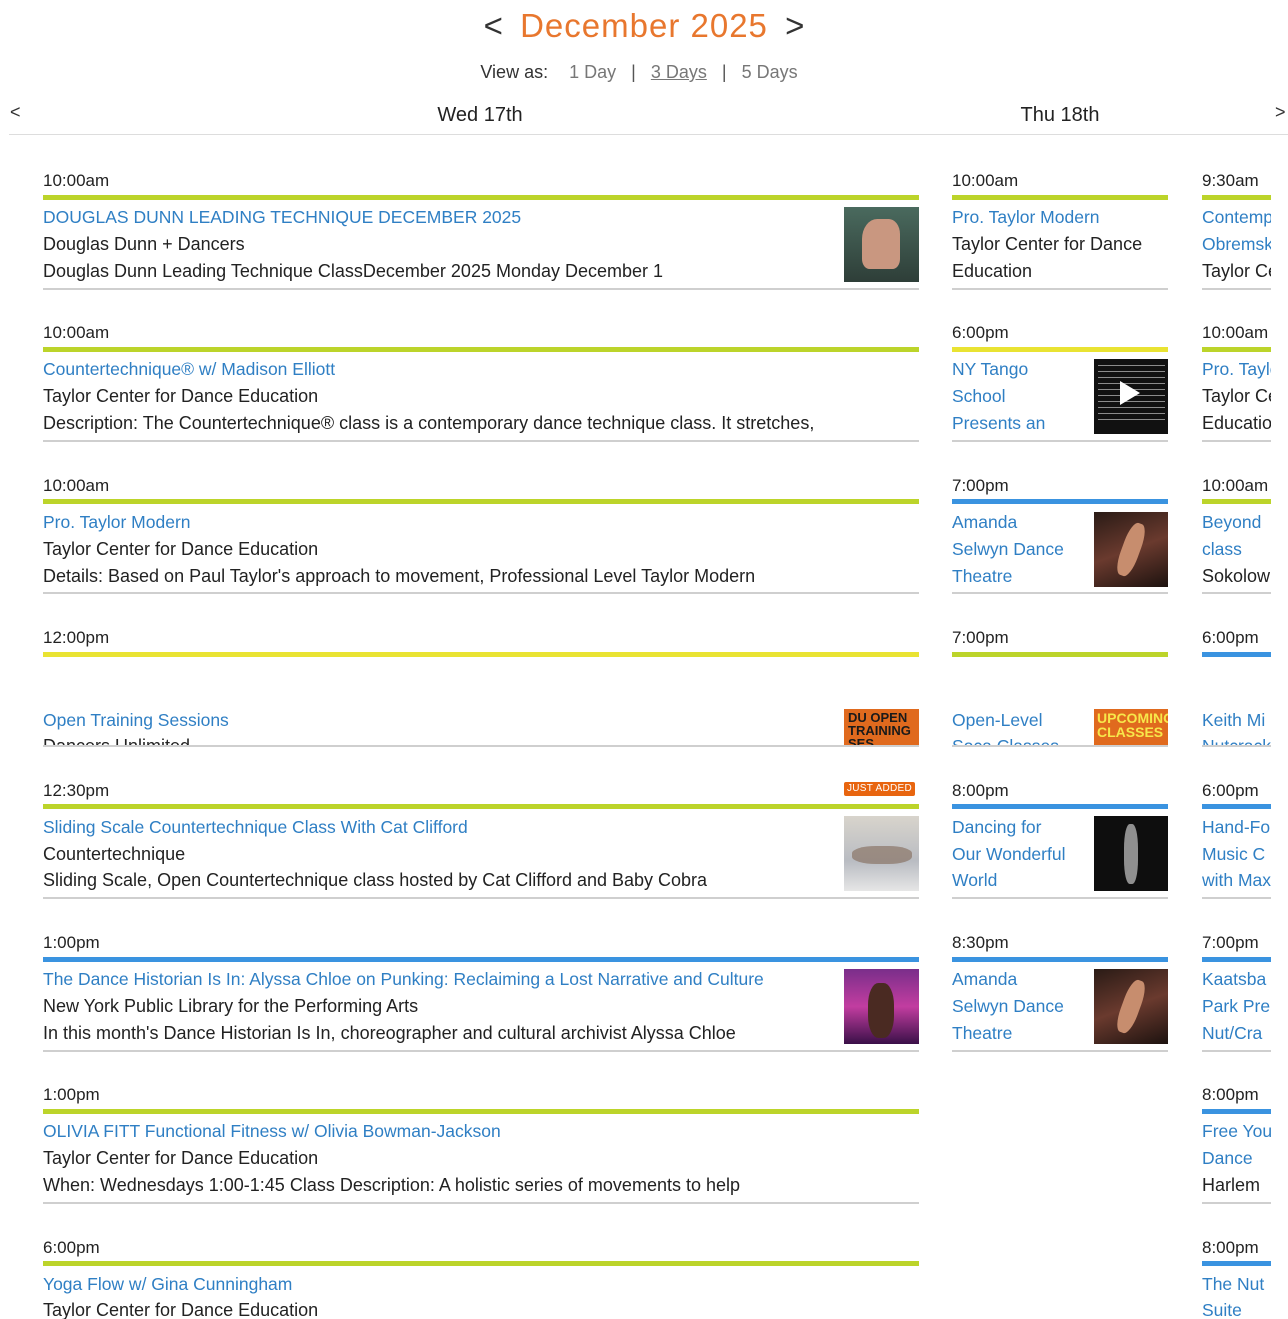 The height and width of the screenshot is (1319, 1288). I want to click on event-title-link: Hand-Fo, so click(1236, 827).